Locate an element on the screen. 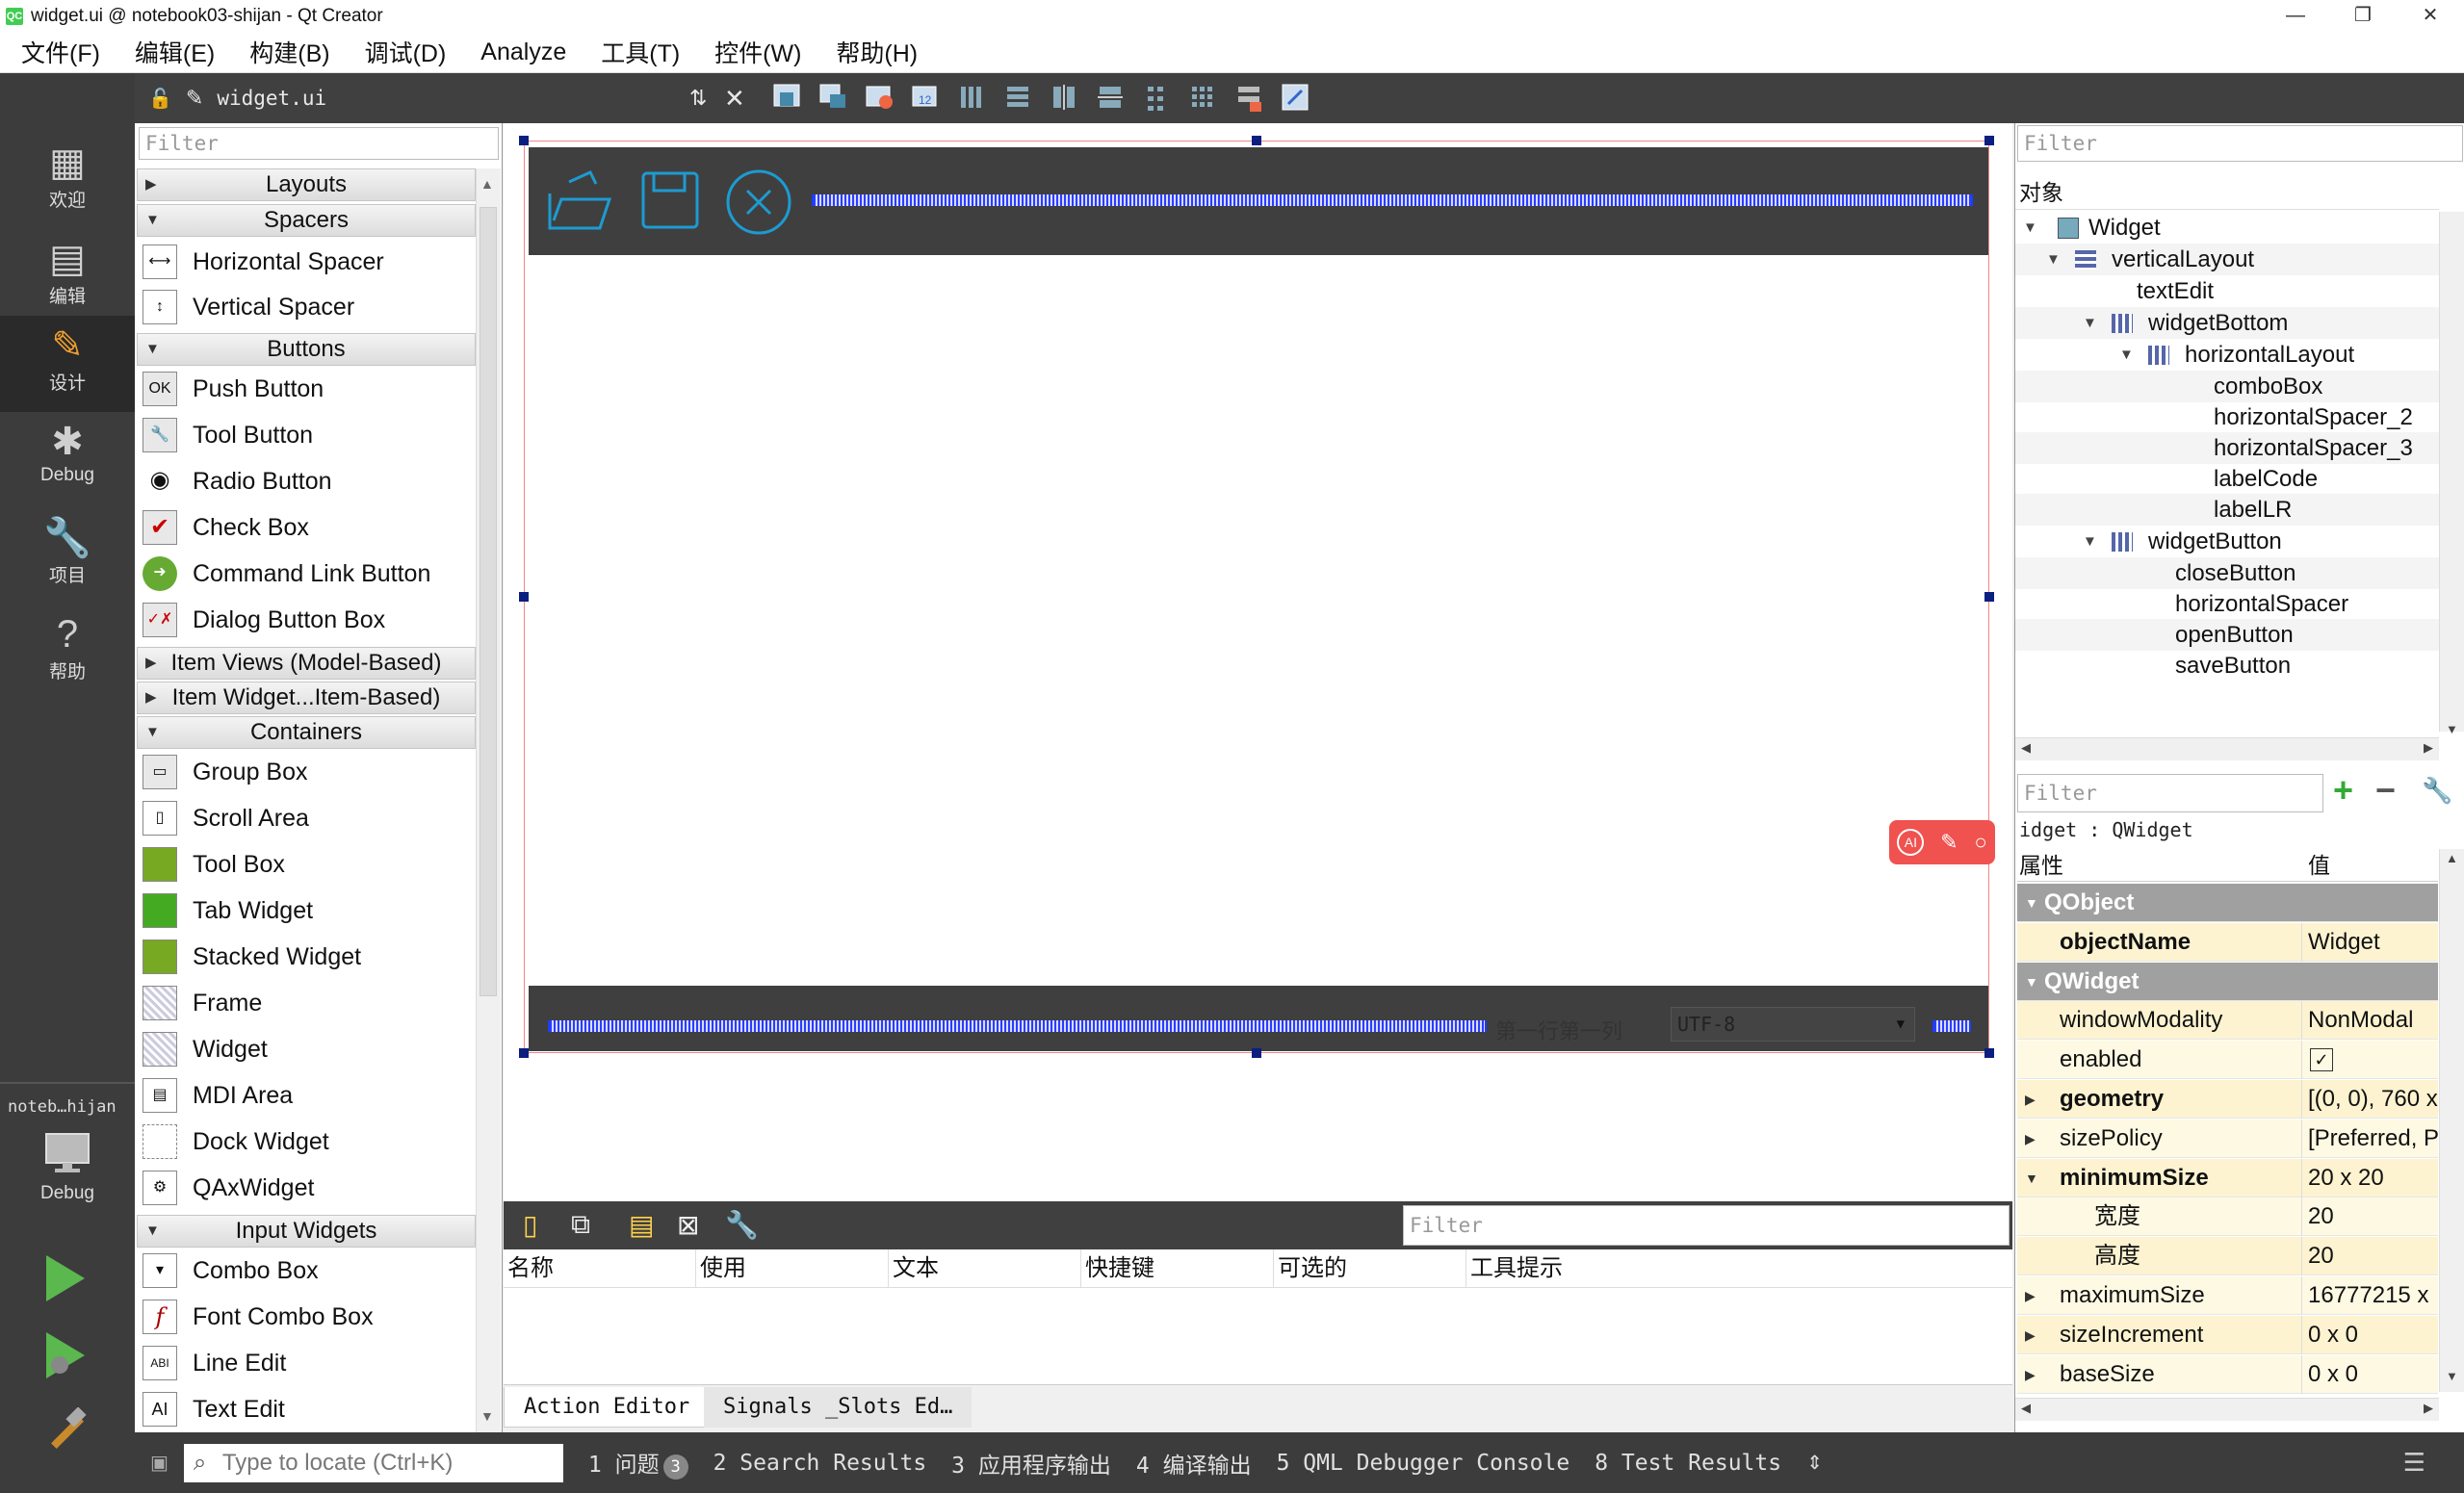 The height and width of the screenshot is (1493, 2464). category-containers: ▼ Containers is located at coordinates (306, 732).